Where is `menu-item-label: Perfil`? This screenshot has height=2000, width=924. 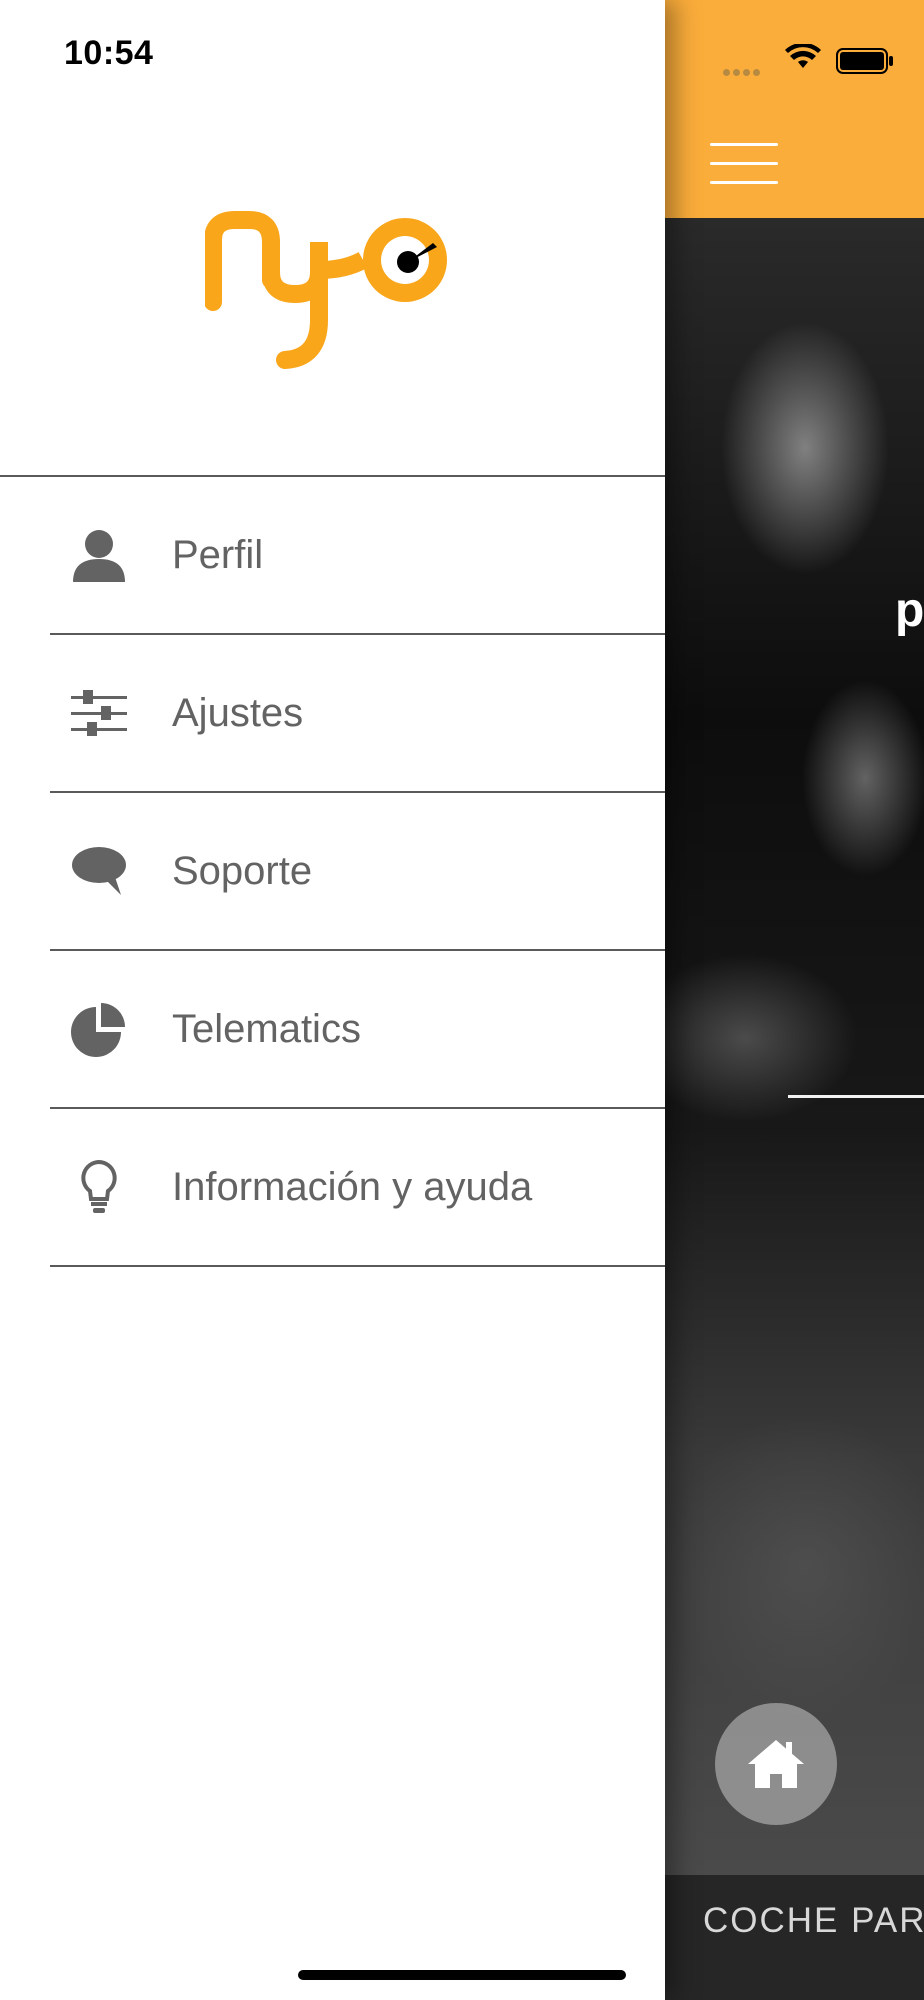 menu-item-label: Perfil is located at coordinates (218, 554).